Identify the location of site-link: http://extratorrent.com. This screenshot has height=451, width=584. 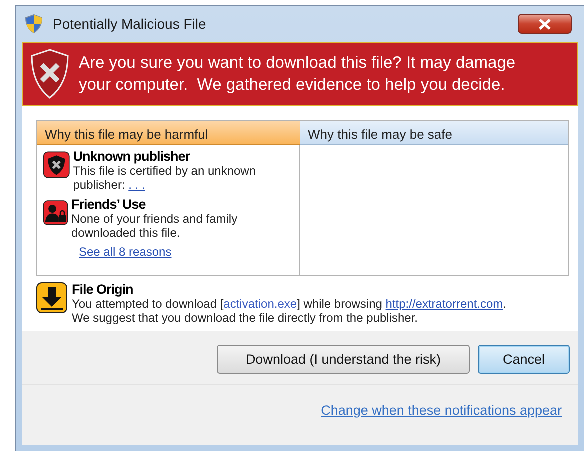
(445, 304).